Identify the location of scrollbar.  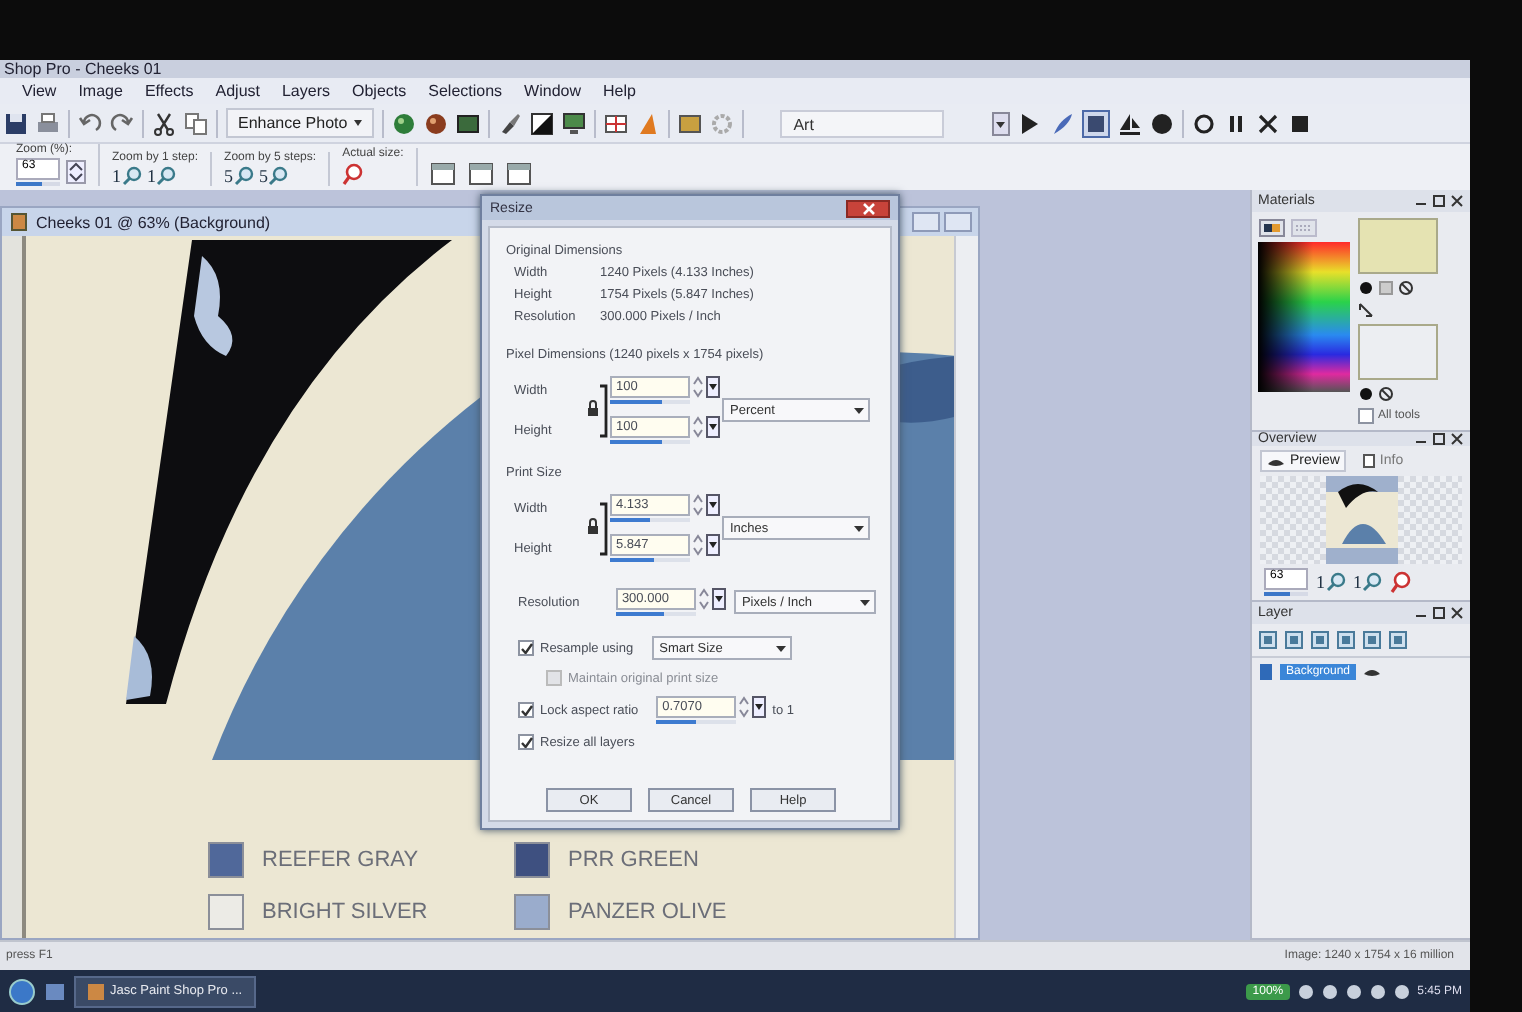
(966, 587).